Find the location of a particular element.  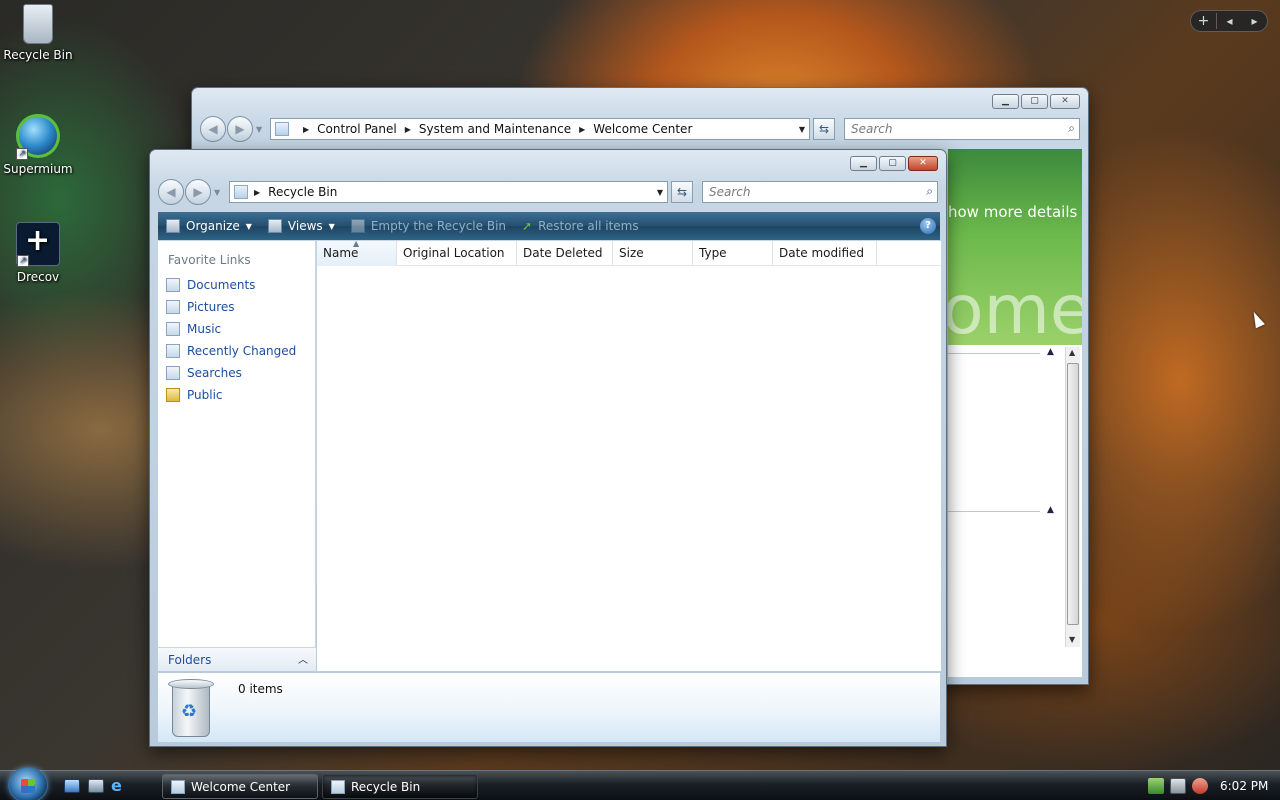

add-gadget-button: + is located at coordinates (1204, 21).